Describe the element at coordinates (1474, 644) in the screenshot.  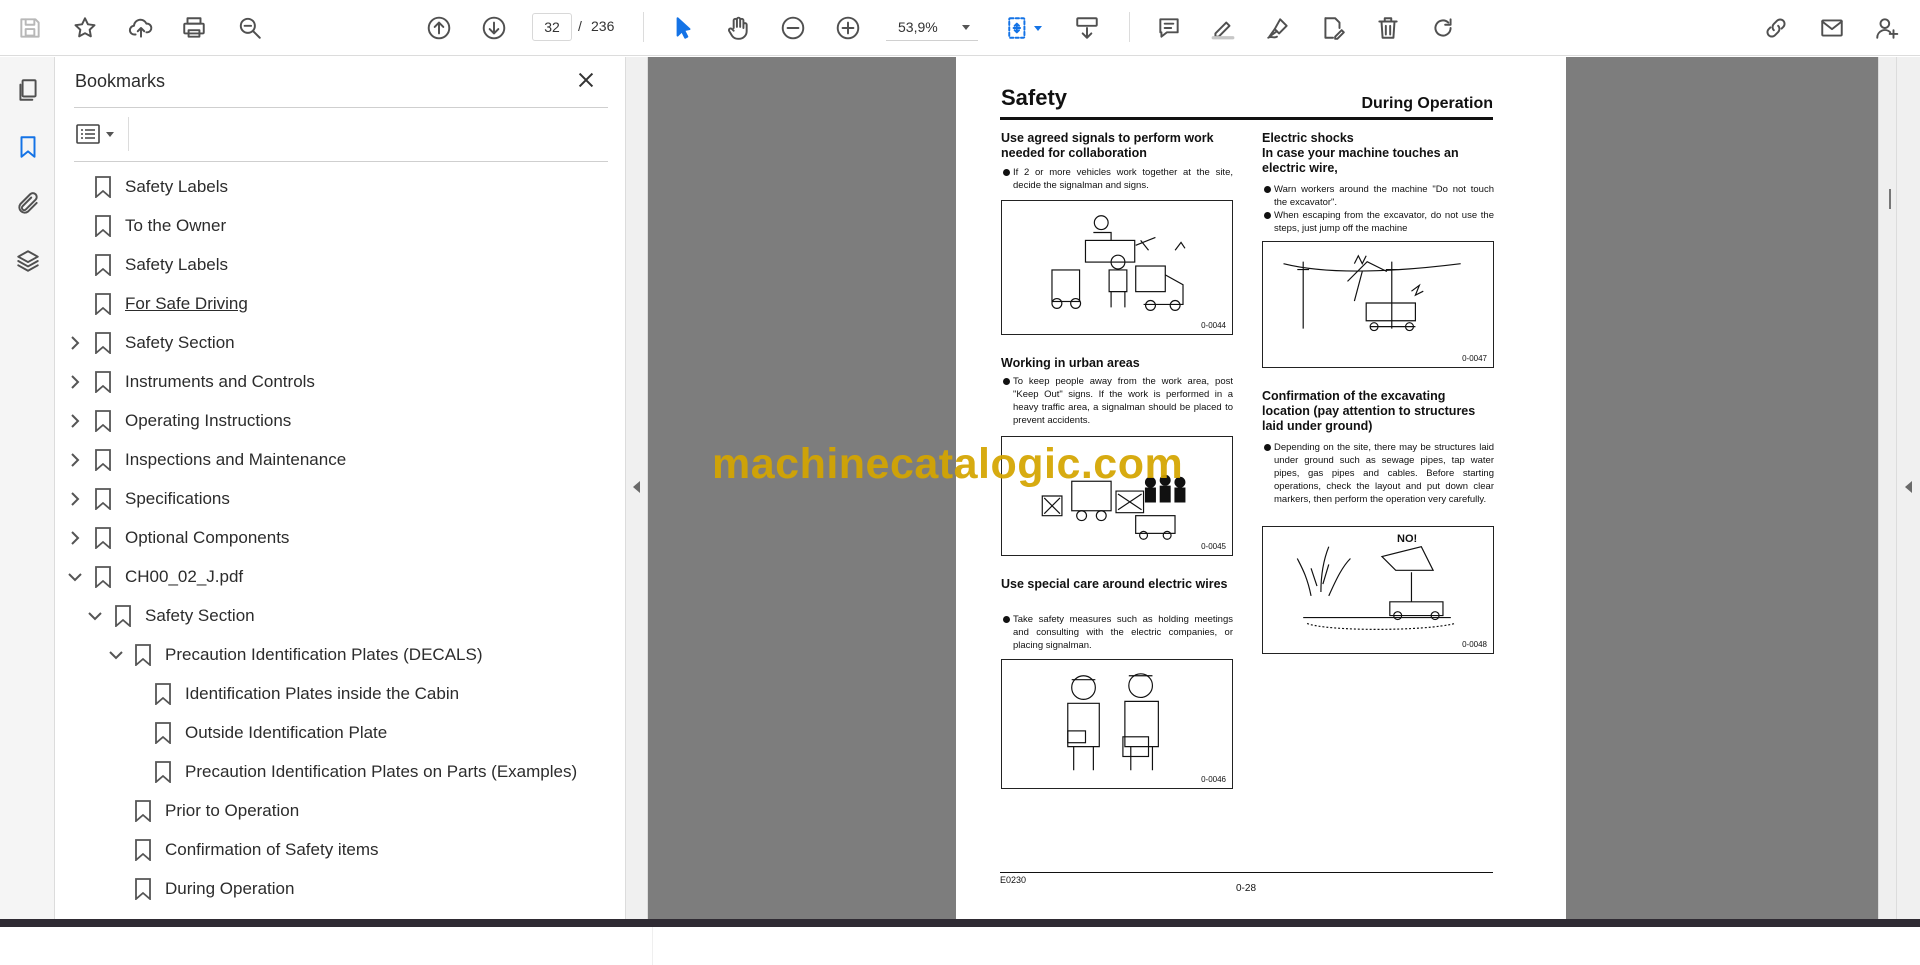
I see `figure-code: 0-0048` at that location.